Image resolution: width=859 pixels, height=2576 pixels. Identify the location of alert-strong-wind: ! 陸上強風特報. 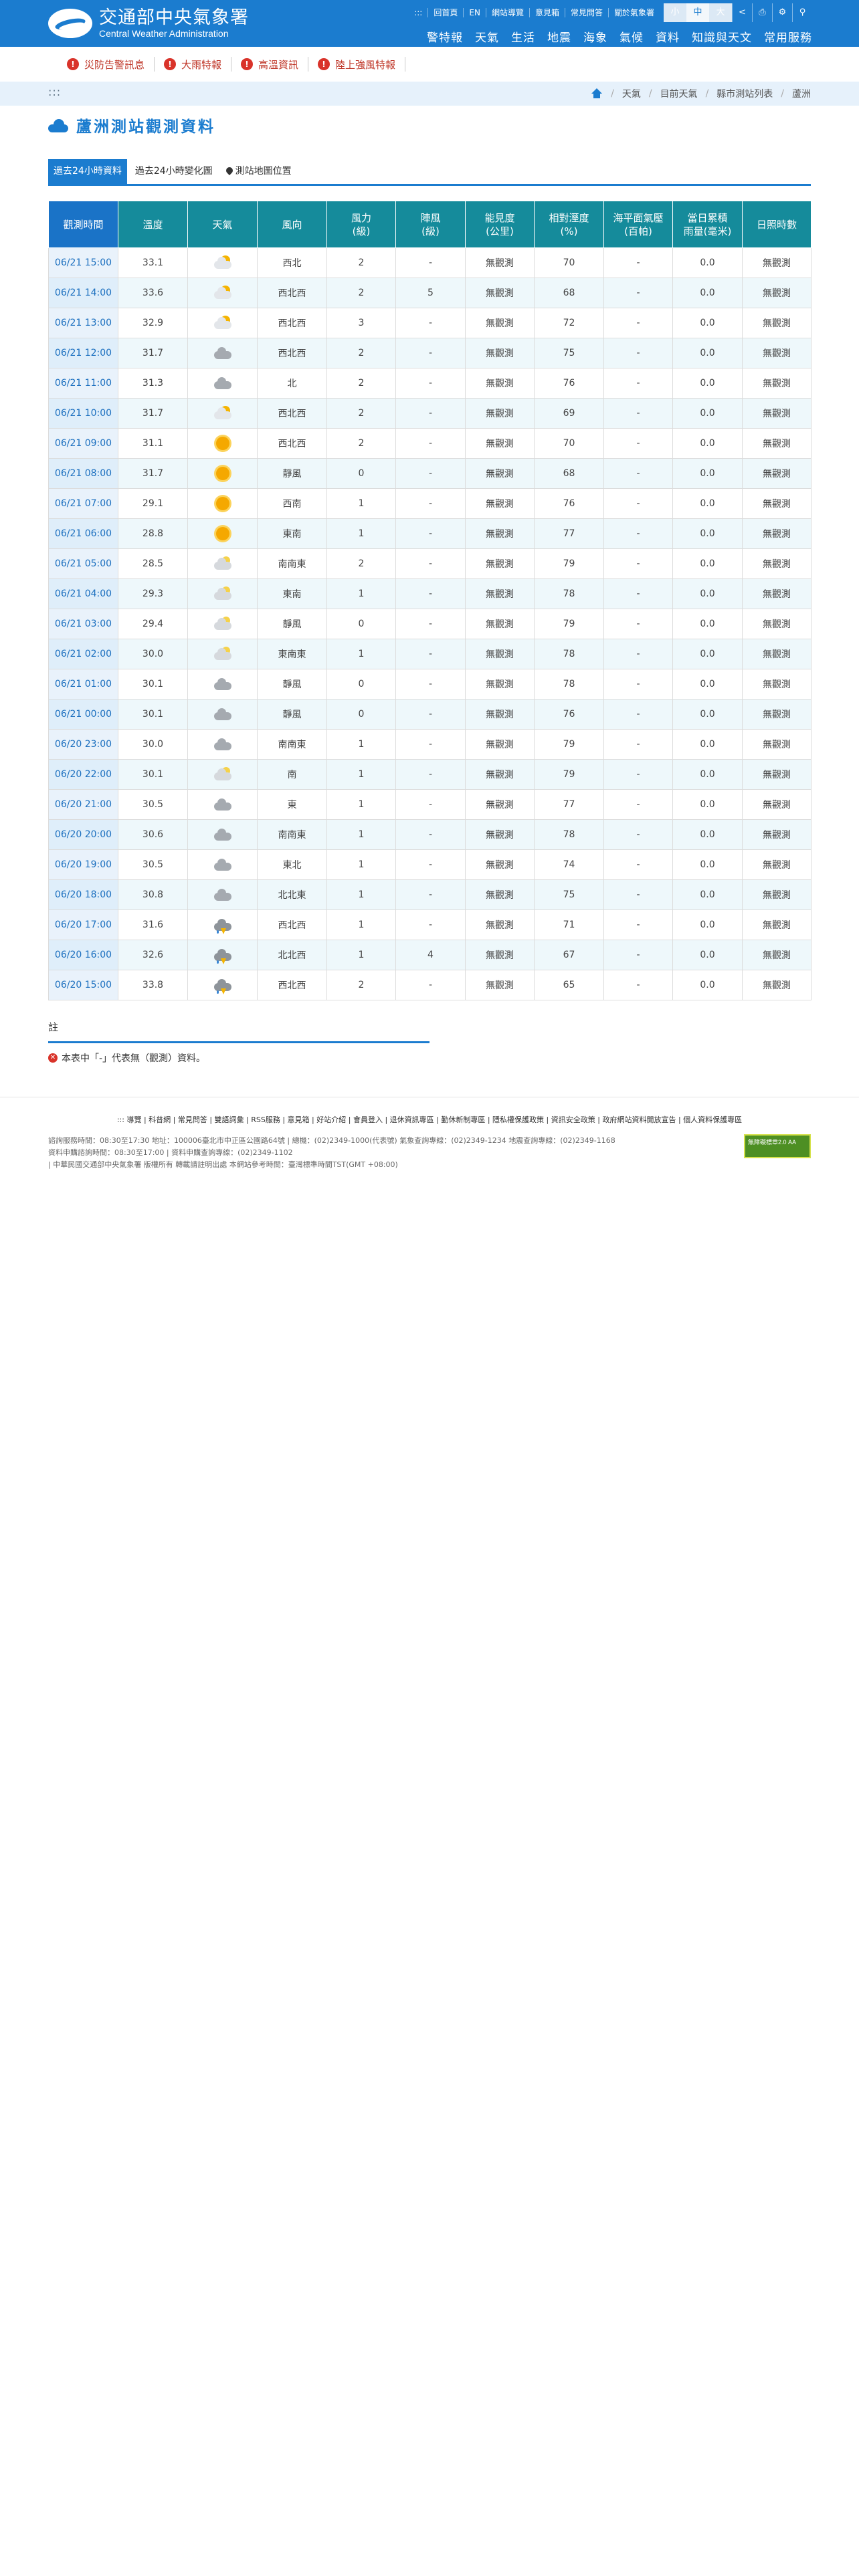
(362, 64).